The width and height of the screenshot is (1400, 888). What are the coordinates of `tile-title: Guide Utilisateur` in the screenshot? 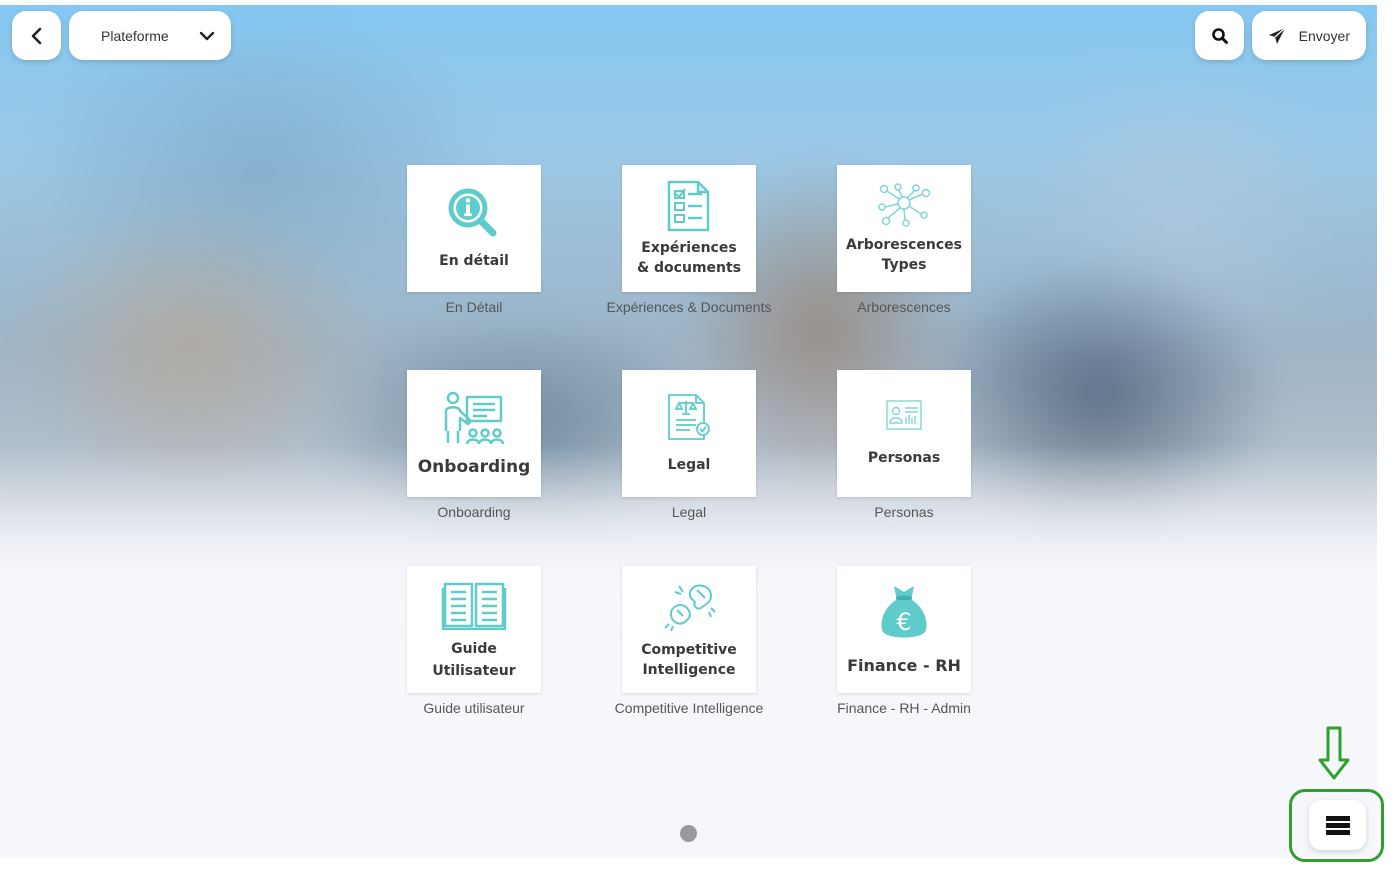 It's located at (474, 659).